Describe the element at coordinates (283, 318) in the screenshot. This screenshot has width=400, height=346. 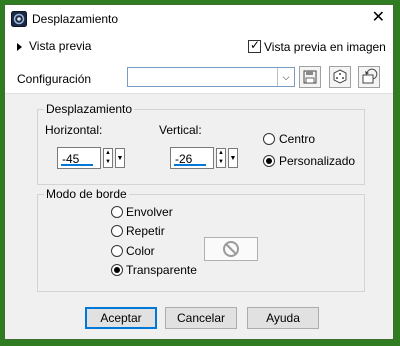
I see `help-button: Ayuda` at that location.